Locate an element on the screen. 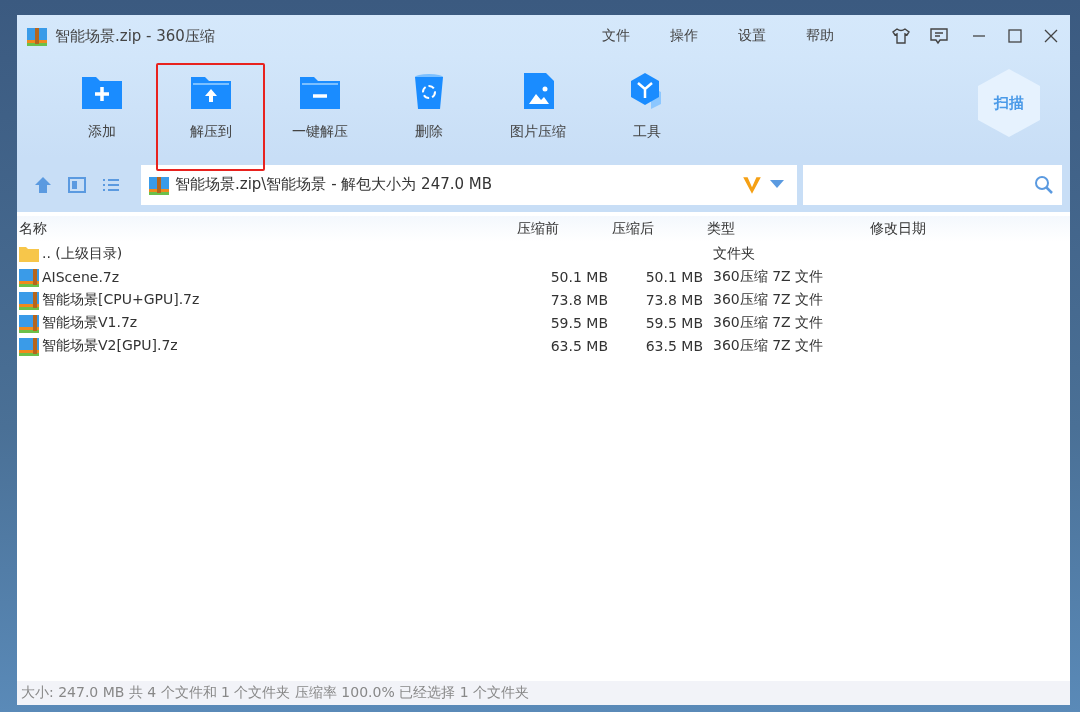 The width and height of the screenshot is (1080, 712). status-bar: 大小: 247.0 MB 共 4 个文件和 1 个文件夹 压缩率 100.0% 已经选择 1 个文件夹 is located at coordinates (543, 693).